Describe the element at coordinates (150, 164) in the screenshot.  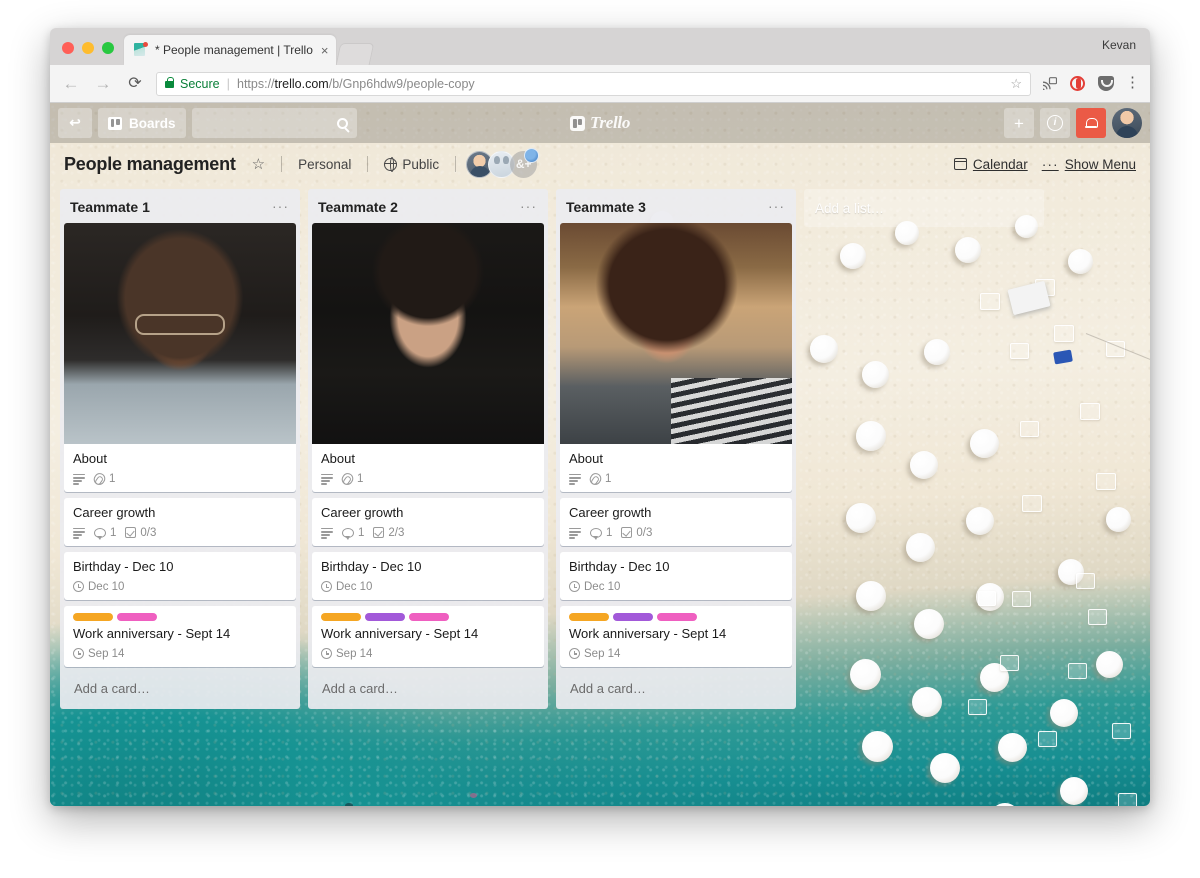
I see `board-title: People management` at that location.